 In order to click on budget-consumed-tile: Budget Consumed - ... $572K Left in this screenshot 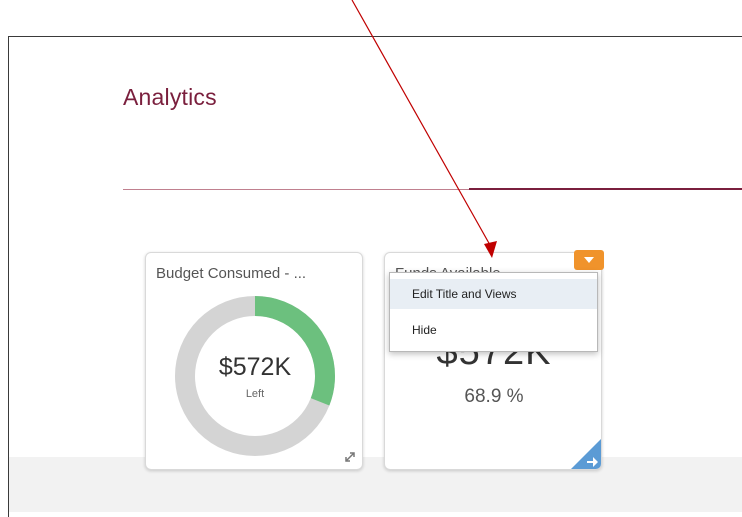, I will do `click(254, 361)`.